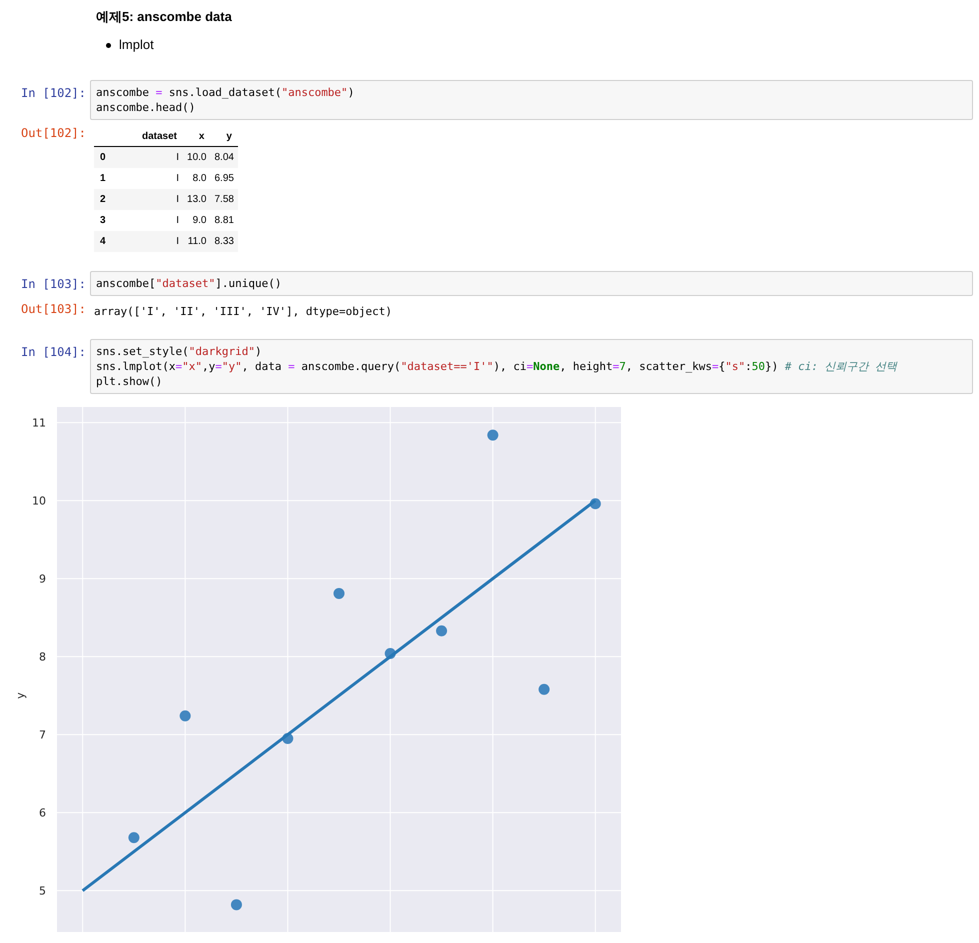  Describe the element at coordinates (224, 178) in the screenshot. I see `table-cell: 6.95` at that location.